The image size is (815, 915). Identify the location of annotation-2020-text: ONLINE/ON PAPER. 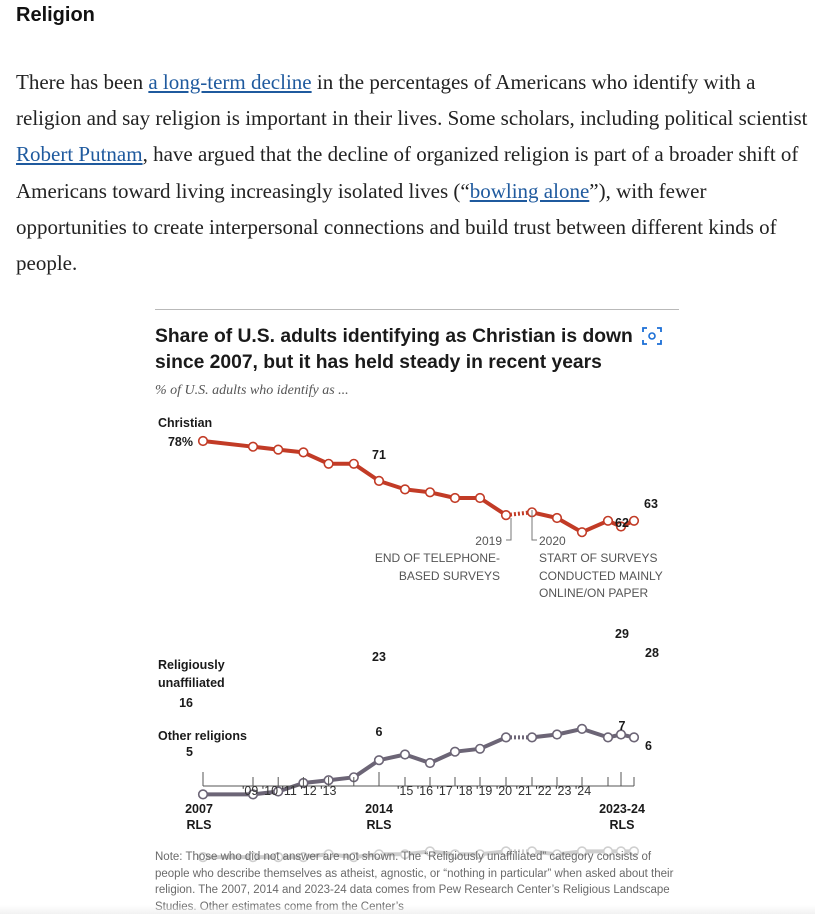
(593, 593).